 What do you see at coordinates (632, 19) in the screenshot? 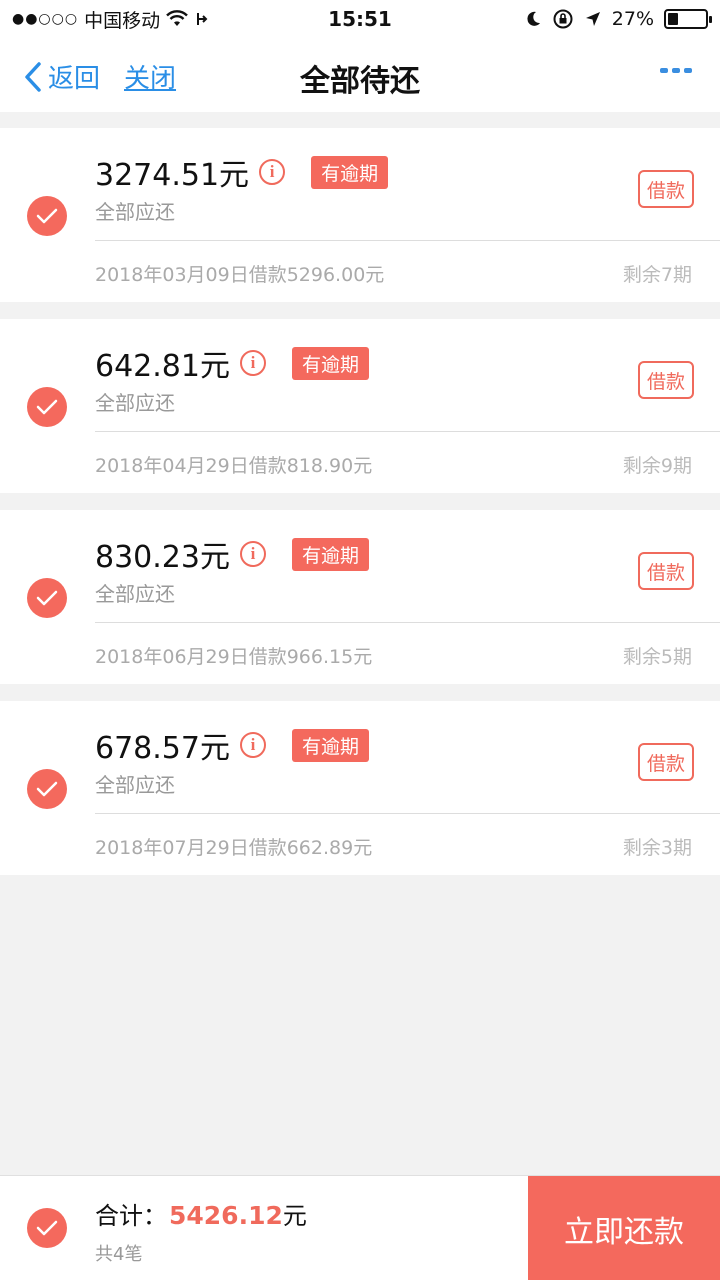
I see `battery-percent: 27%` at bounding box center [632, 19].